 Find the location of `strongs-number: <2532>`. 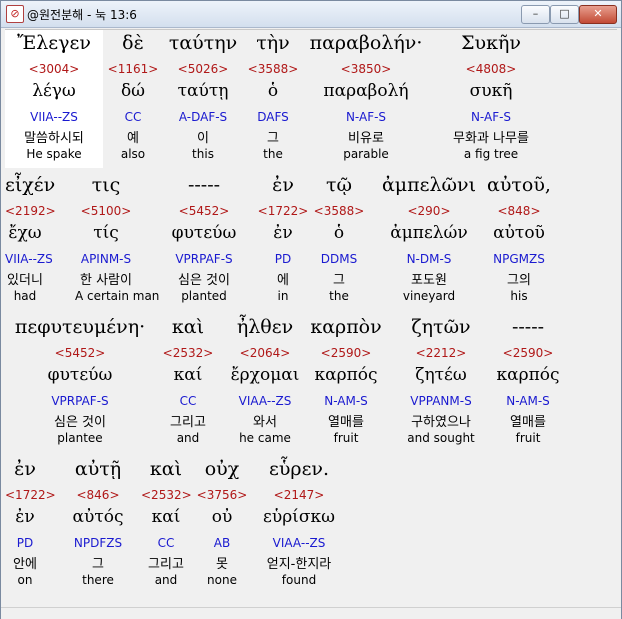

strongs-number: <2532> is located at coordinates (188, 353).